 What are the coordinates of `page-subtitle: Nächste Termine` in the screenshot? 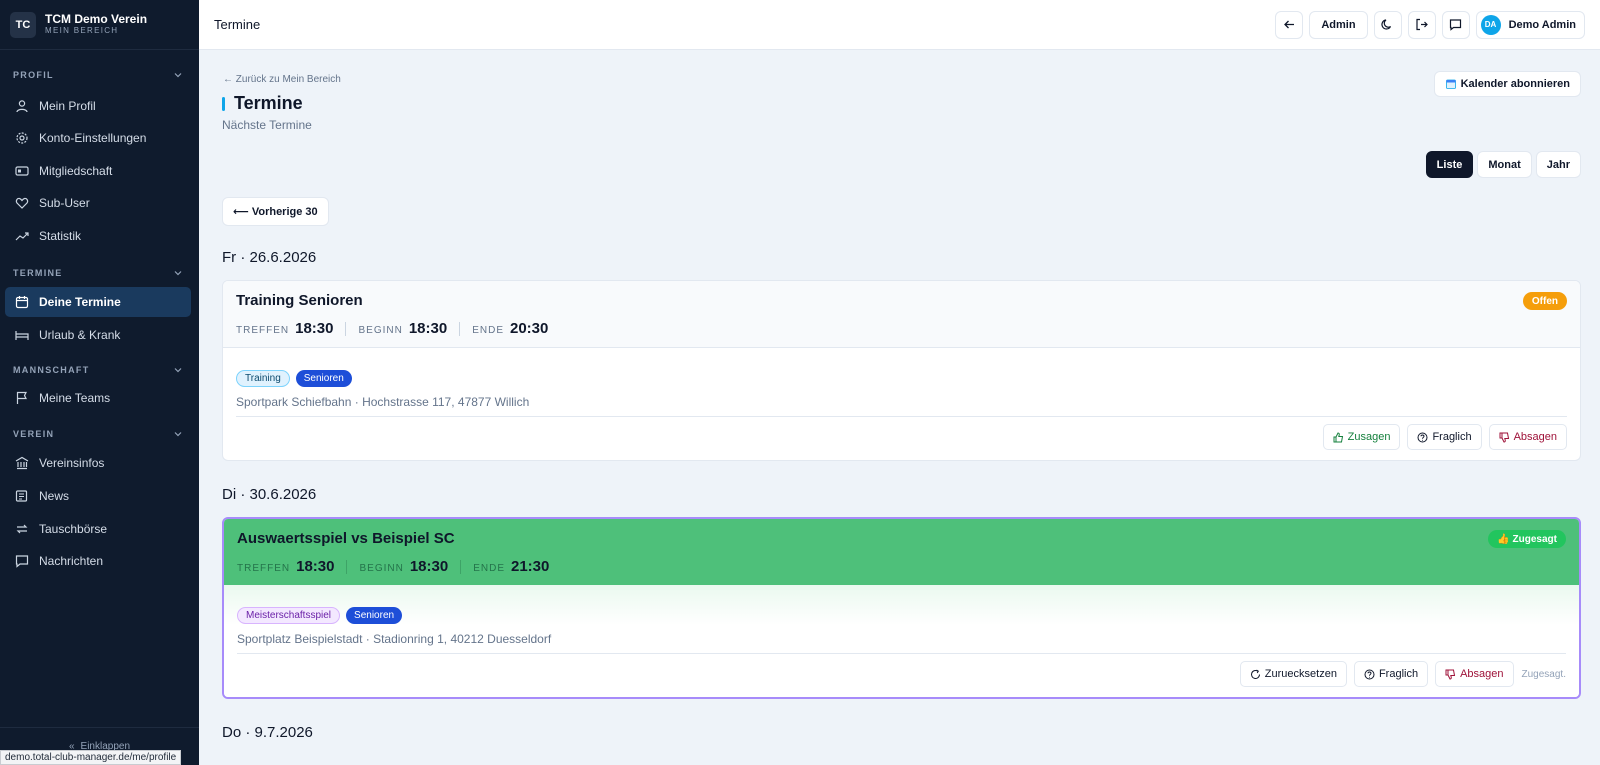 It's located at (267, 125).